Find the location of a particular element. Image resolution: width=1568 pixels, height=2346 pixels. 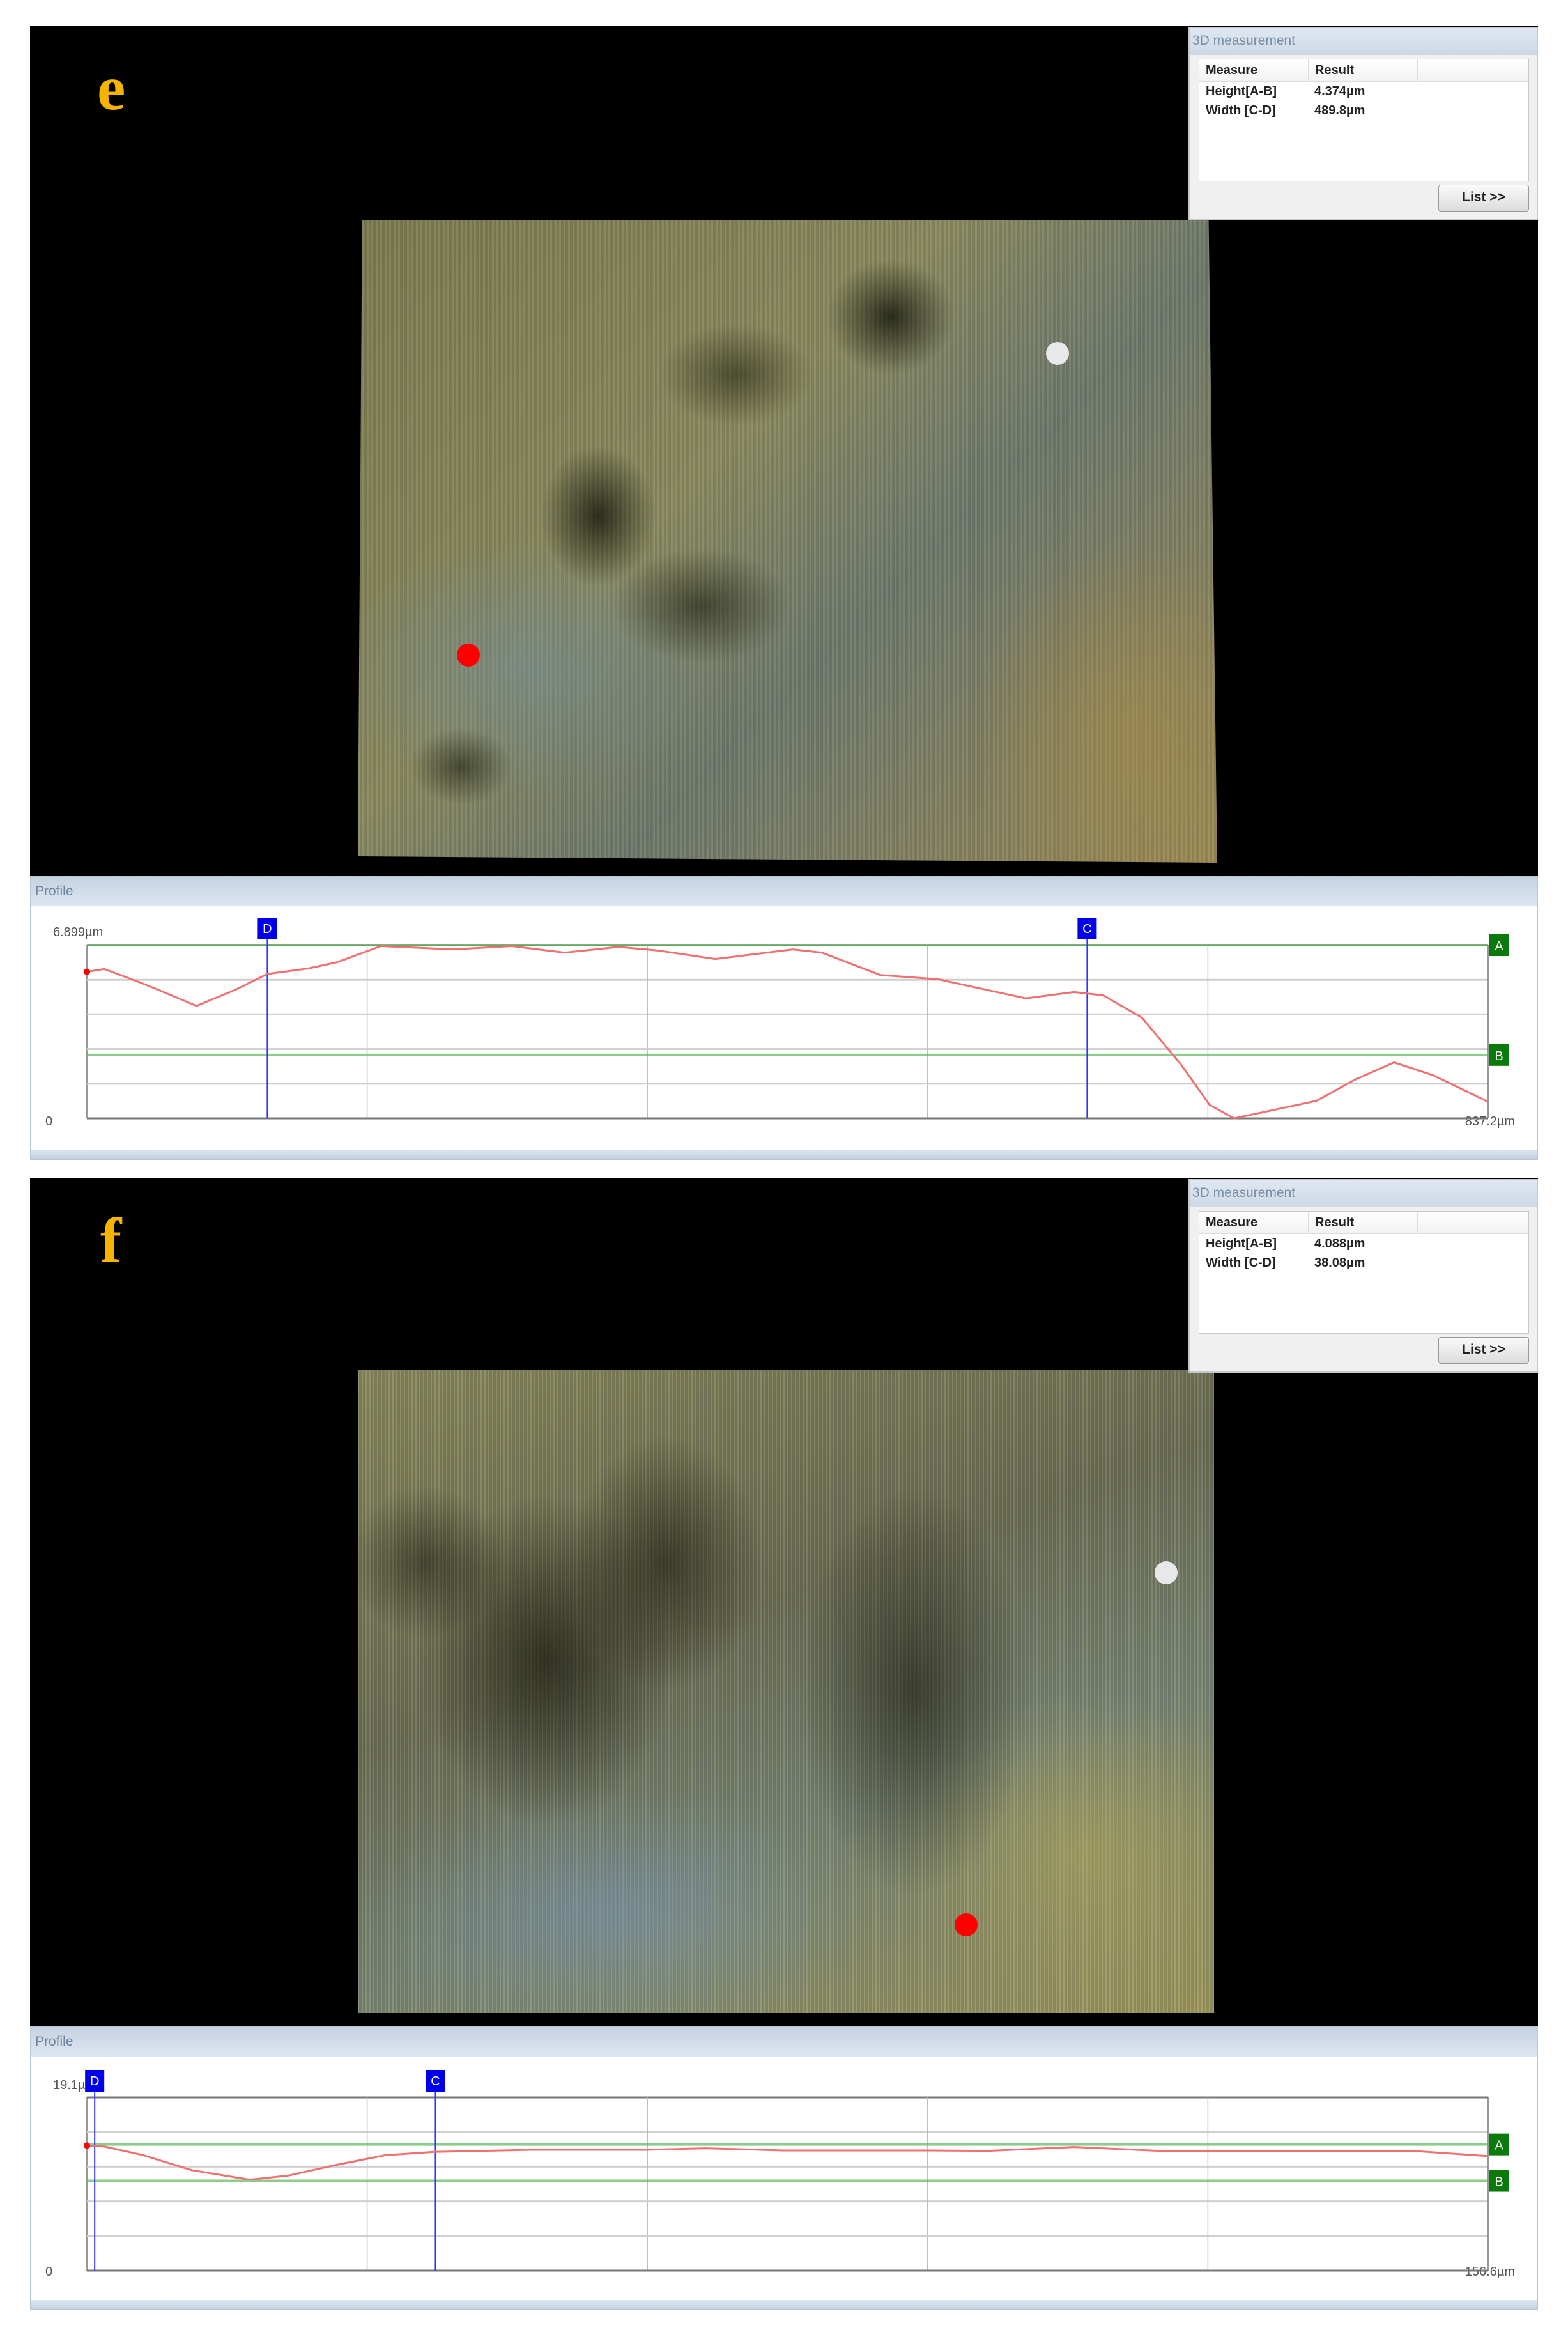

table-row: Width [C-D] 489.8µm is located at coordinates (1363, 111).